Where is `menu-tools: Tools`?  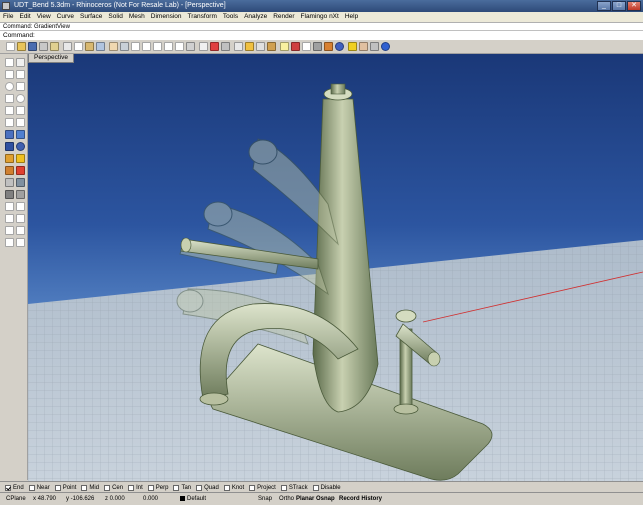 menu-tools: Tools is located at coordinates (230, 17).